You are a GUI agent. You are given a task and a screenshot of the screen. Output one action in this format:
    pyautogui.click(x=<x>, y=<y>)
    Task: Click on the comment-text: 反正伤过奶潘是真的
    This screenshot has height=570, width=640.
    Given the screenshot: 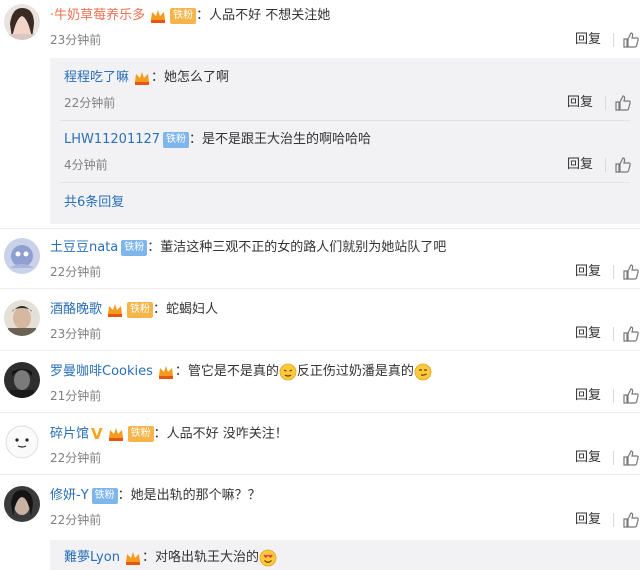 What is the action you would take?
    pyautogui.click(x=355, y=371)
    